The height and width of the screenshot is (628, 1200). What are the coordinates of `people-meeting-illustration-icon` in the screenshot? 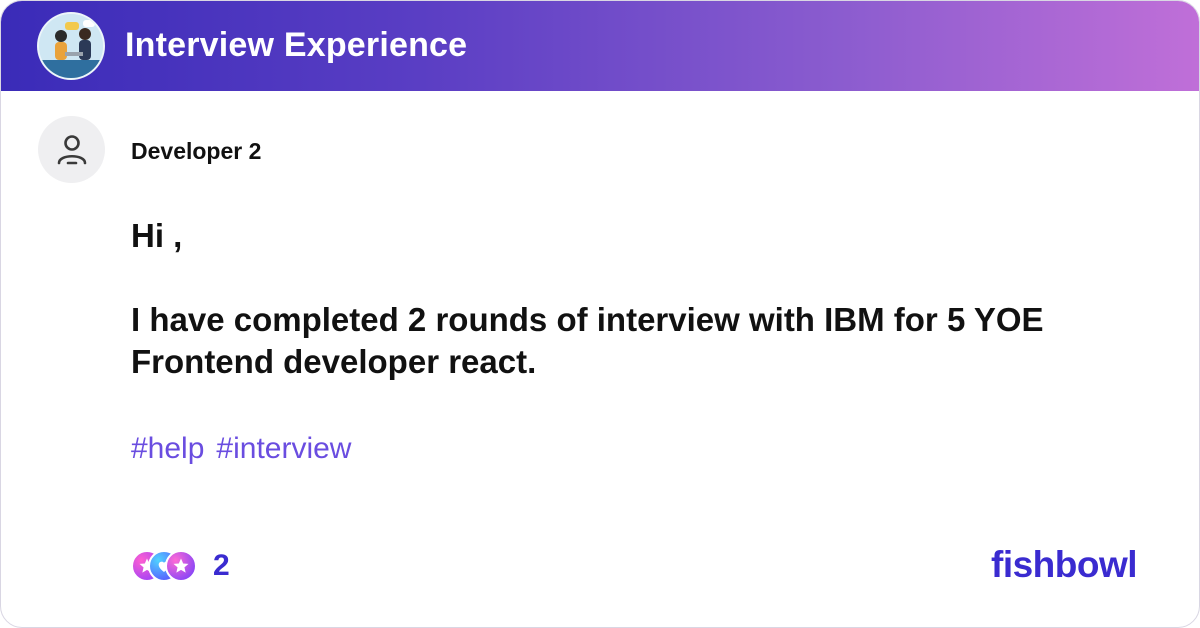 It's located at (71, 46).